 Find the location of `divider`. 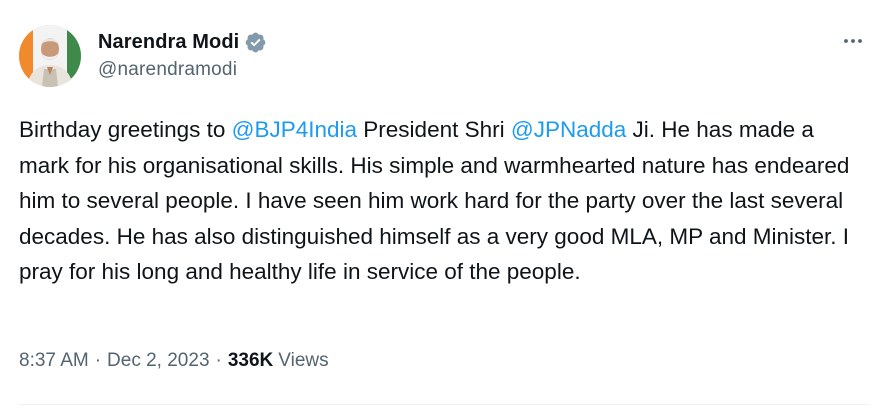

divider is located at coordinates (444, 404).